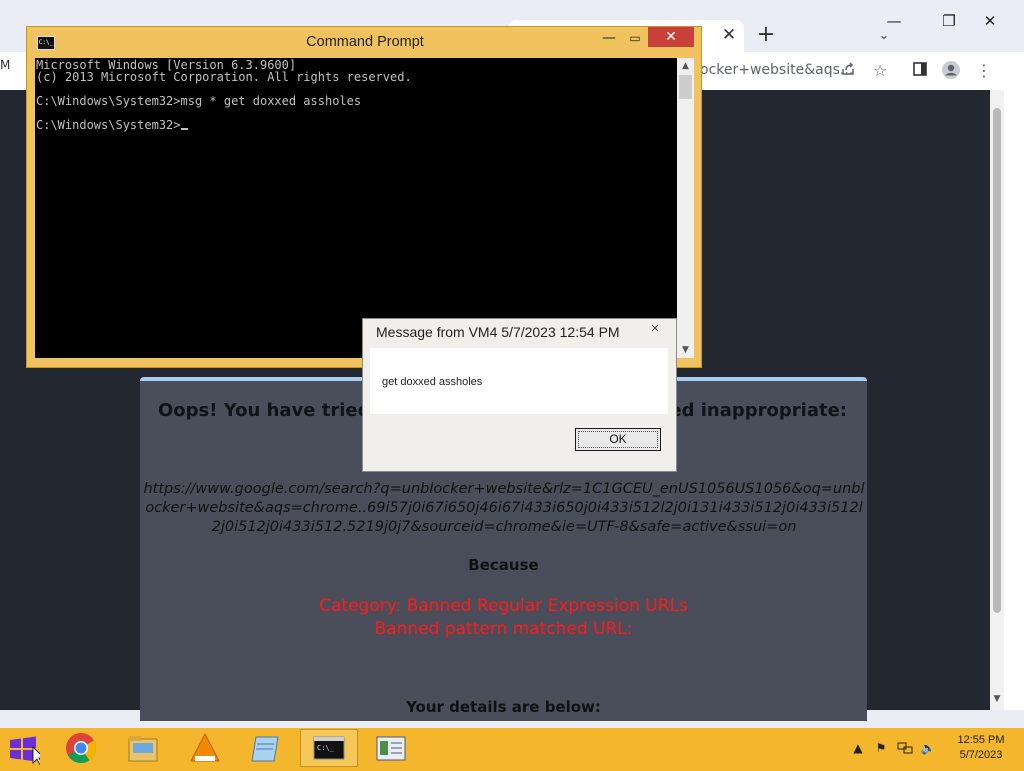  What do you see at coordinates (1014, 400) in the screenshot?
I see `chrome-right-edge` at bounding box center [1014, 400].